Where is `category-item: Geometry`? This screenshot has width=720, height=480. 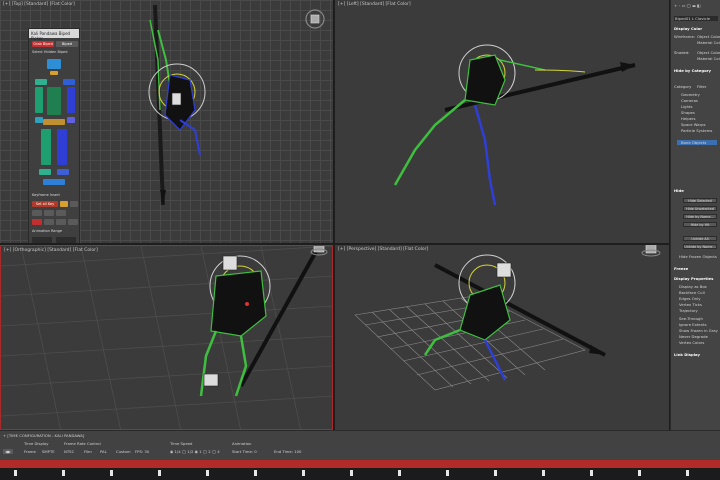
category-item: Geometry is located at coordinates (690, 94).